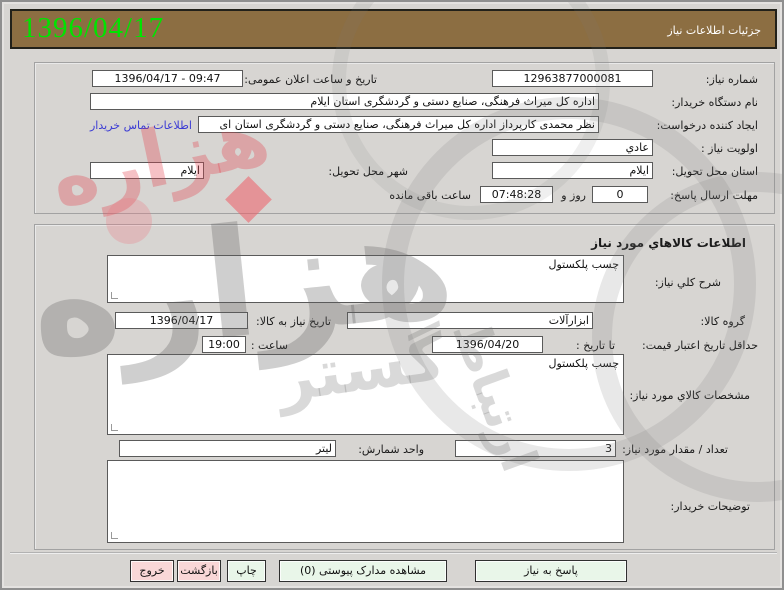  I want to click on request-creator-label: ایجاد کننده درخواست:, so click(707, 125).